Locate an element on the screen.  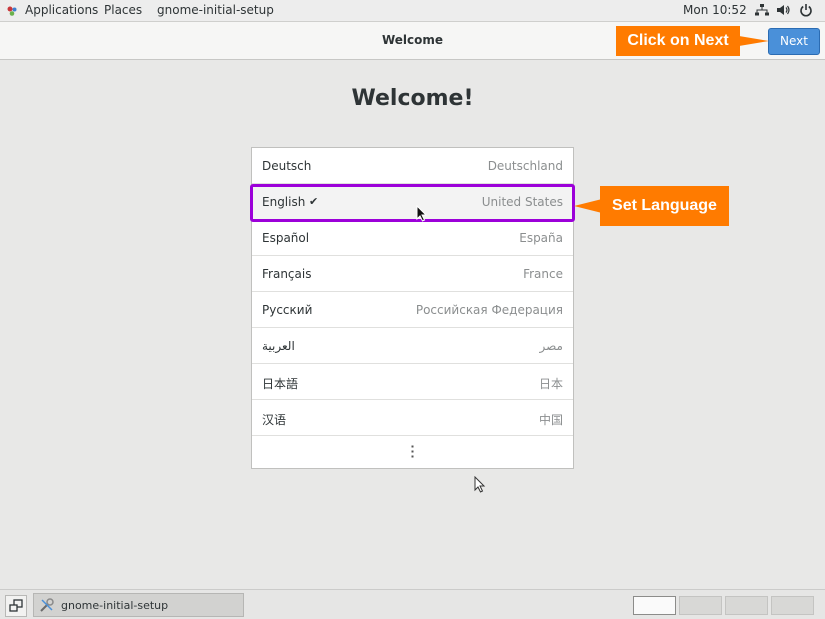
language-row-francais: Français France is located at coordinates (412, 274).